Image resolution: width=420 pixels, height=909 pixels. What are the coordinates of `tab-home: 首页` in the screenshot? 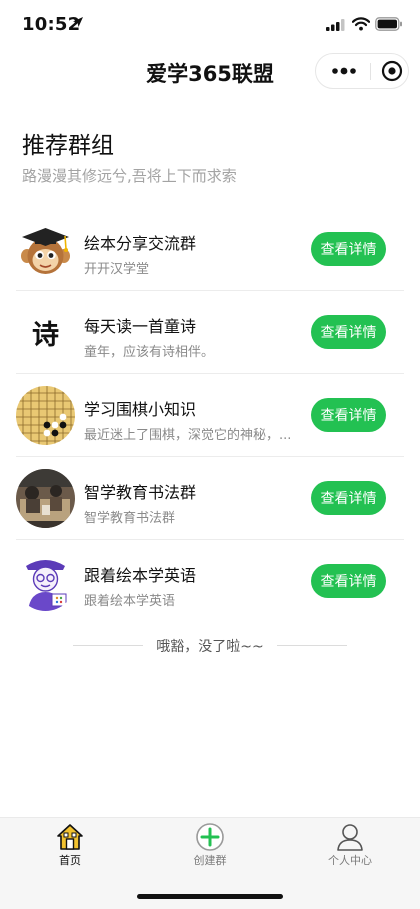 It's located at (70, 846).